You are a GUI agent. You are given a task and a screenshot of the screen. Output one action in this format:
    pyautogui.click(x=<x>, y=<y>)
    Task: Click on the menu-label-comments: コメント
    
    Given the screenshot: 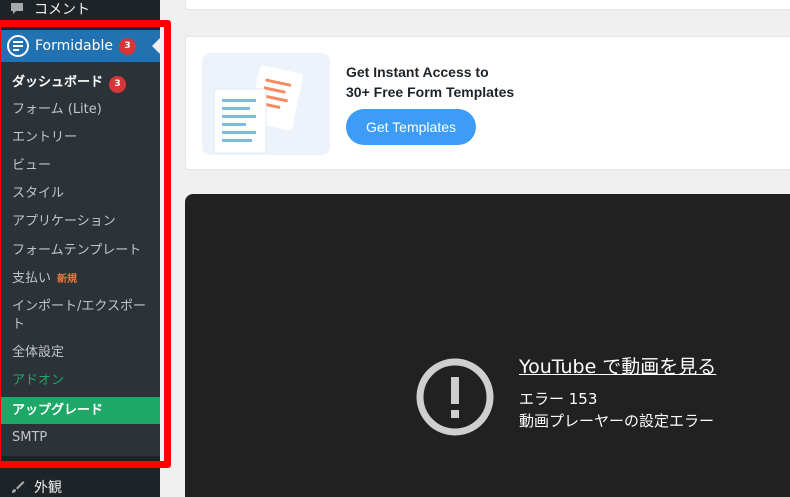 What is the action you would take?
    pyautogui.click(x=62, y=10)
    